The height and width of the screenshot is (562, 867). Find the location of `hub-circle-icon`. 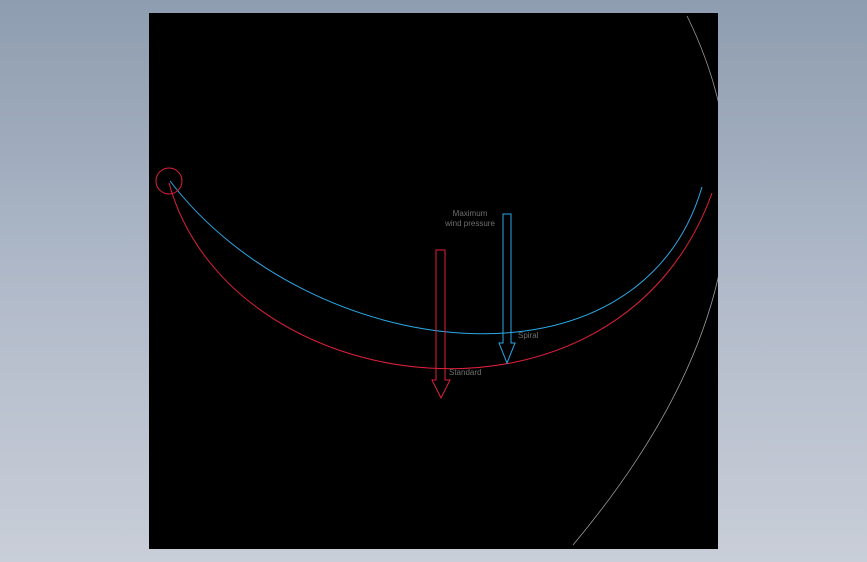

hub-circle-icon is located at coordinates (169, 181).